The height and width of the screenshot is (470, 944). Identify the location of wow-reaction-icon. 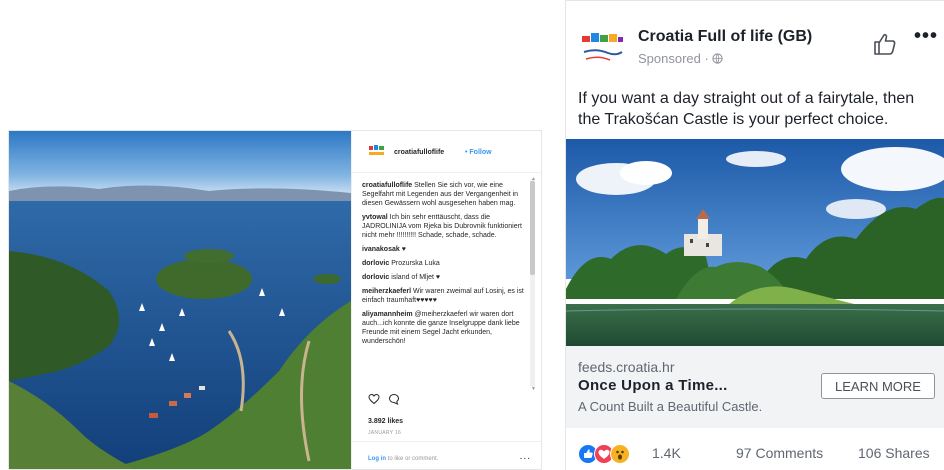
(620, 454).